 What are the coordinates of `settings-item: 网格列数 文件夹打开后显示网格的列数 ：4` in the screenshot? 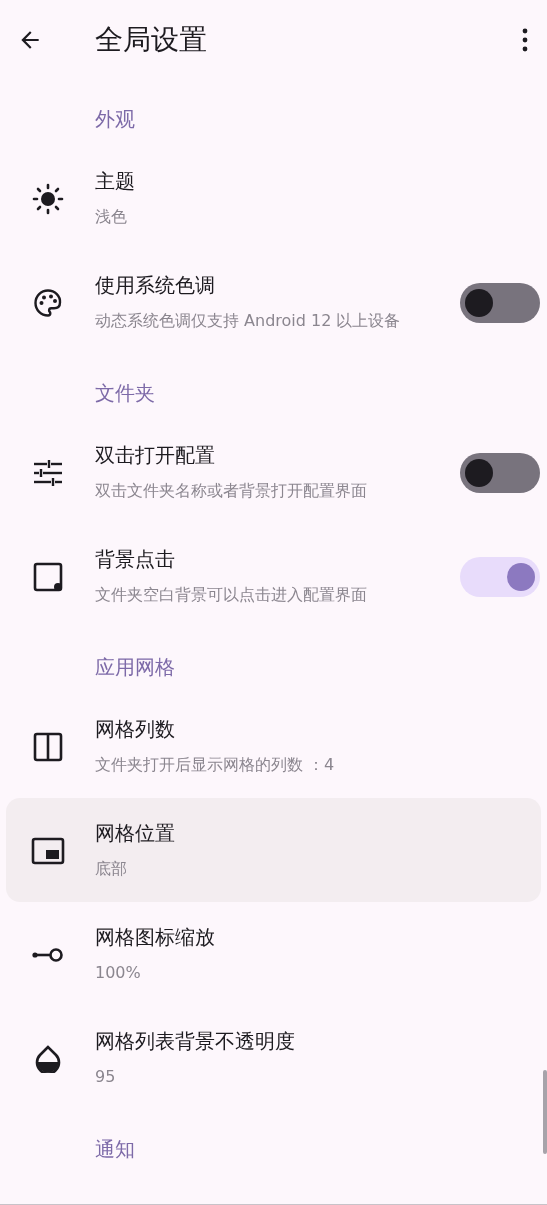 It's located at (273, 746).